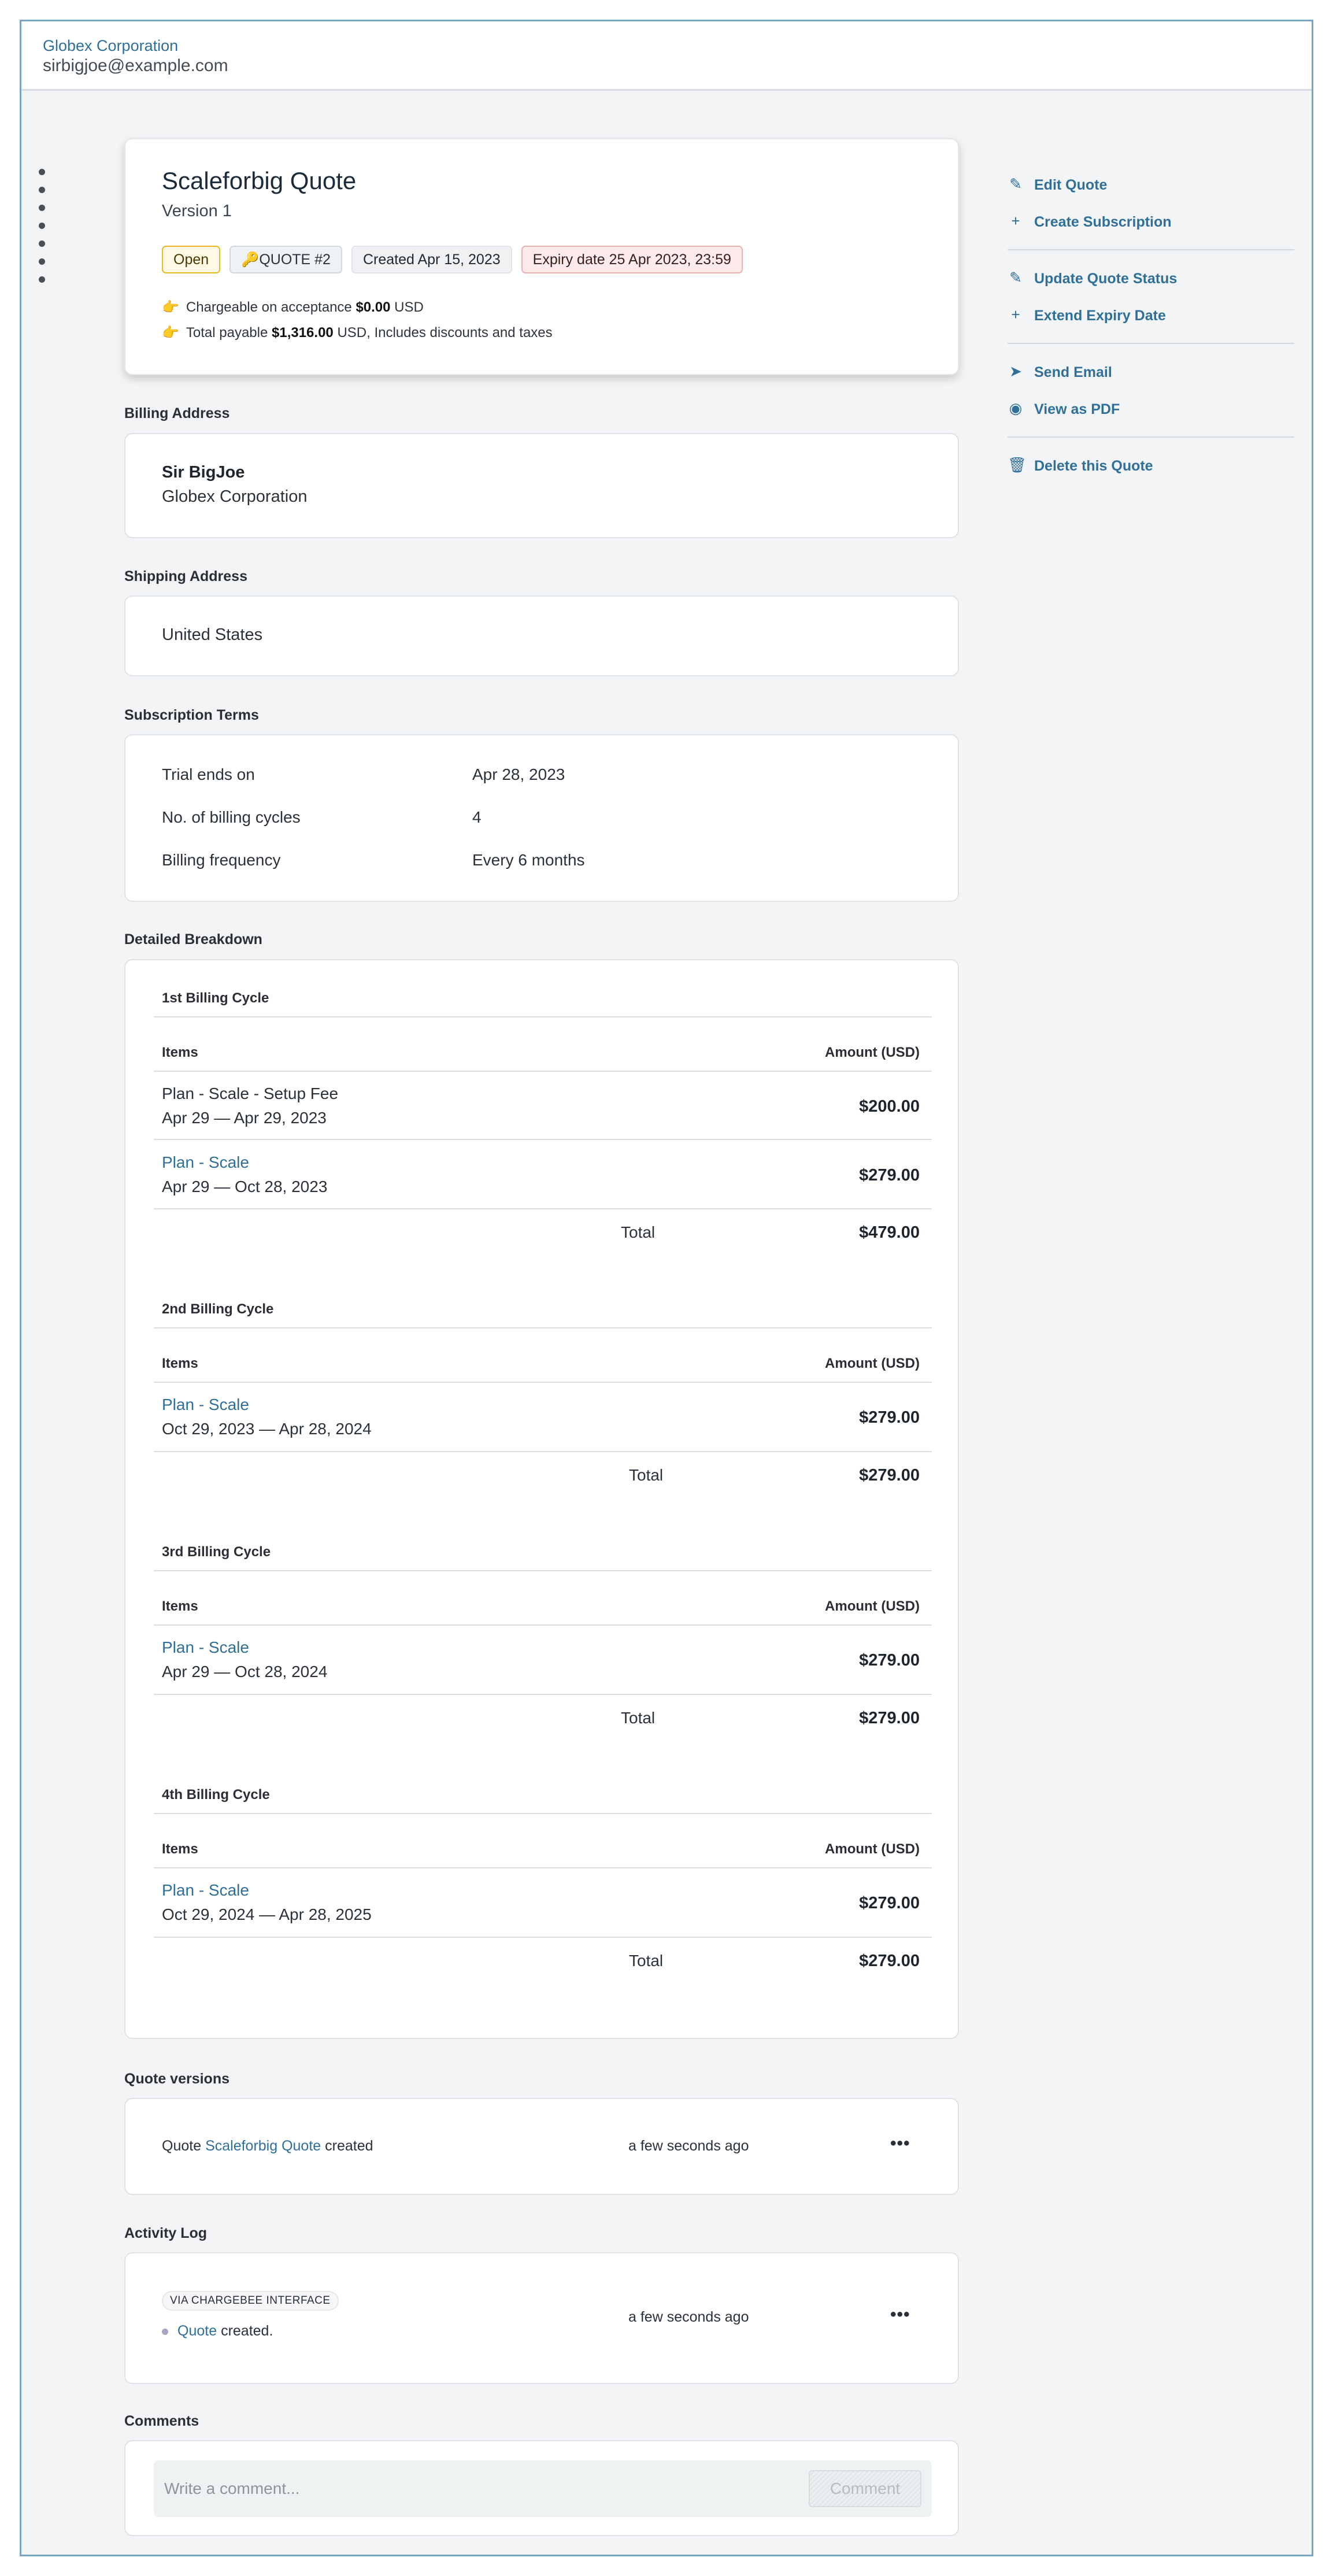  What do you see at coordinates (42, 232) in the screenshot?
I see `left-rail-dots` at bounding box center [42, 232].